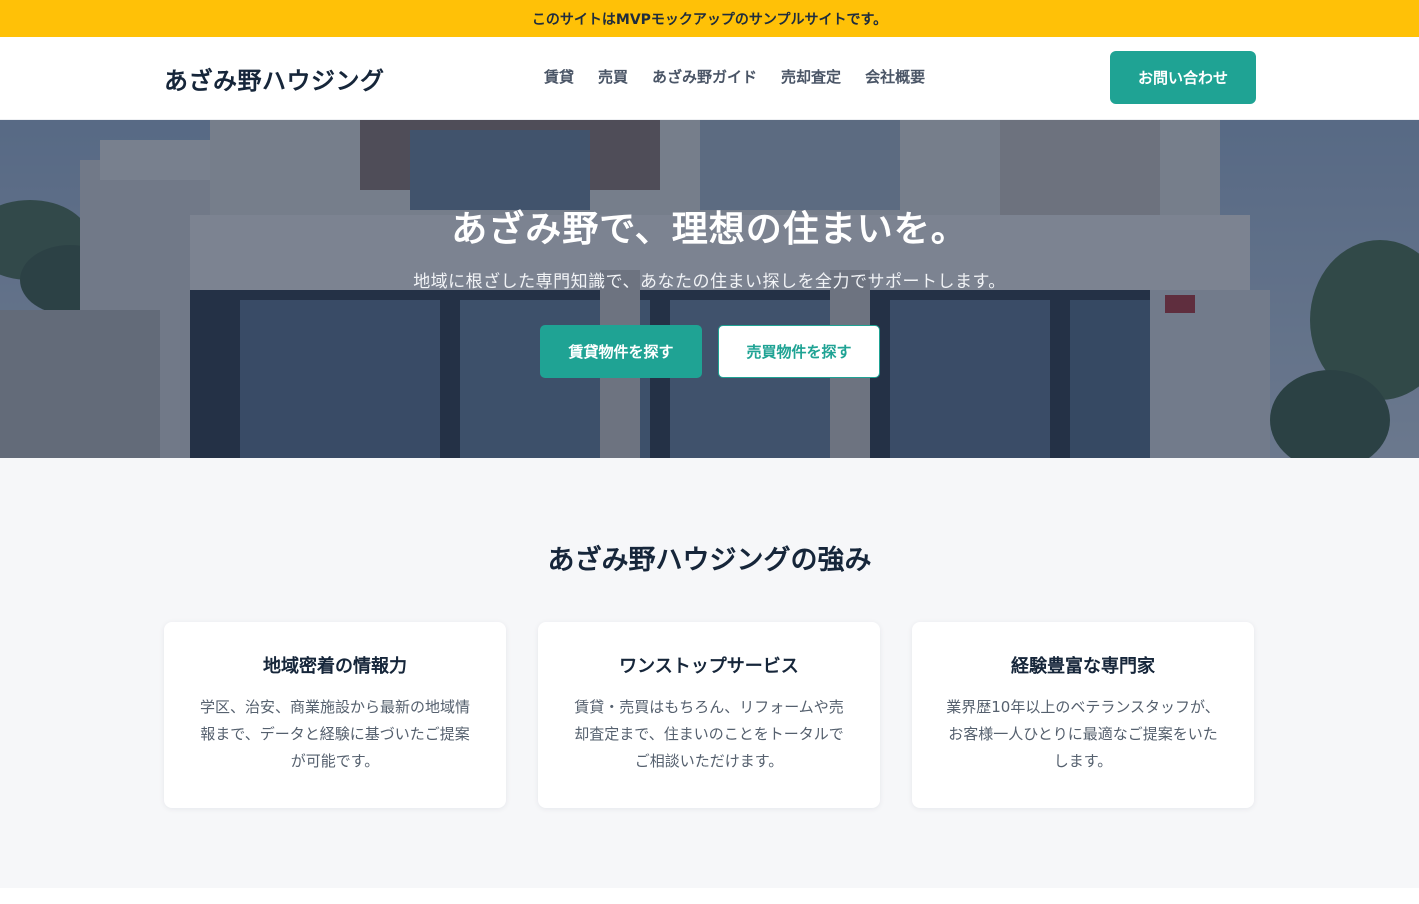 Image resolution: width=1419 pixels, height=904 pixels. Describe the element at coordinates (559, 76) in the screenshot. I see `nav-item-rent: 賃貸` at that location.